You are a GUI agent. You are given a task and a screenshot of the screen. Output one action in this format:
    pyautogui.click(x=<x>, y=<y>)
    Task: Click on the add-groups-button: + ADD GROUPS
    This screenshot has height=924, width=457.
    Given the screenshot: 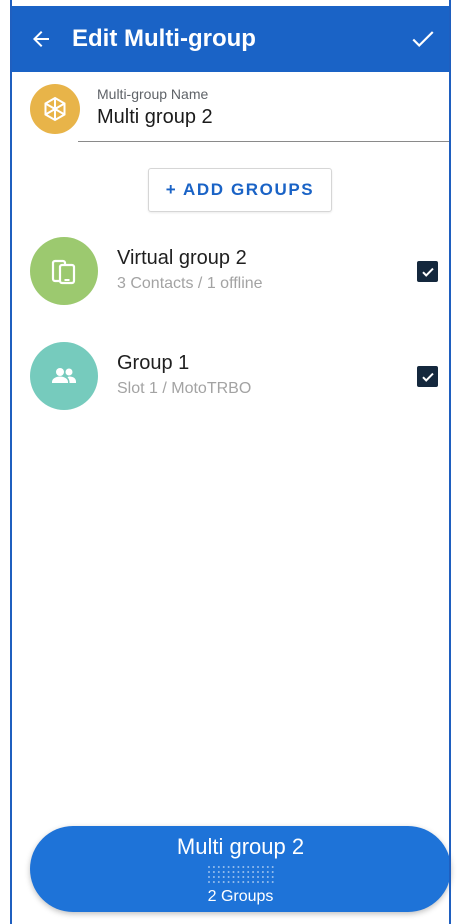 What is the action you would take?
    pyautogui.click(x=240, y=190)
    